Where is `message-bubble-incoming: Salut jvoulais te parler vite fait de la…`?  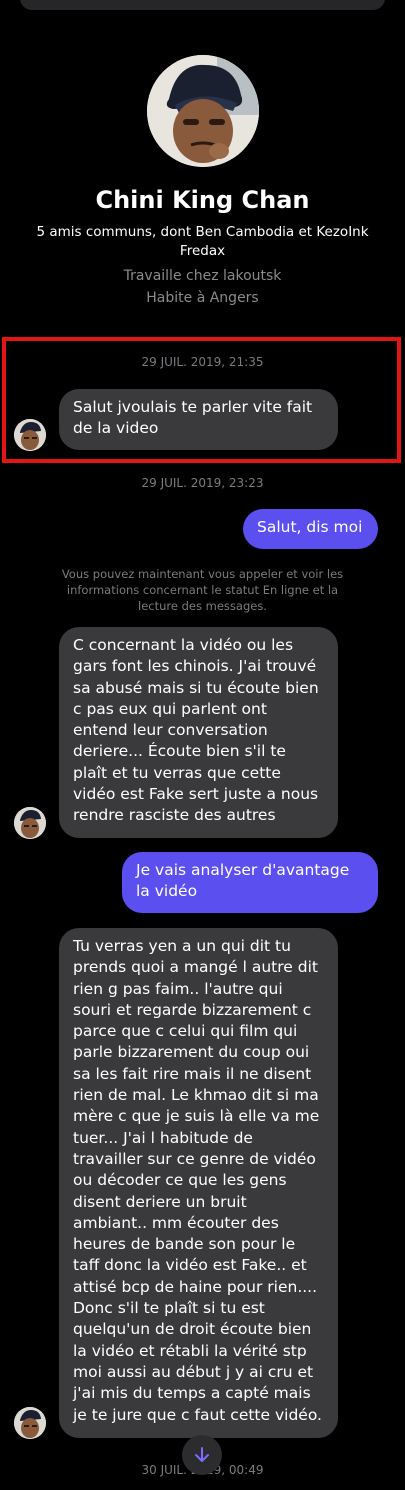 message-bubble-incoming: Salut jvoulais te parler vite fait de la… is located at coordinates (198, 419).